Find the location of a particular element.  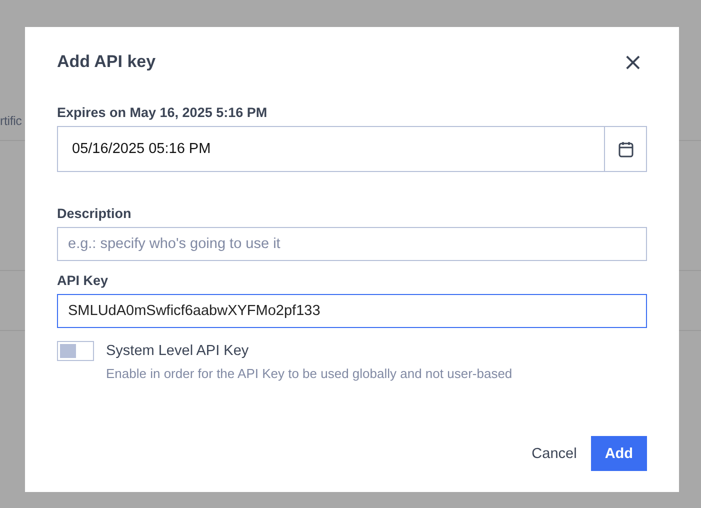

column-heading: rtific is located at coordinates (11, 122).